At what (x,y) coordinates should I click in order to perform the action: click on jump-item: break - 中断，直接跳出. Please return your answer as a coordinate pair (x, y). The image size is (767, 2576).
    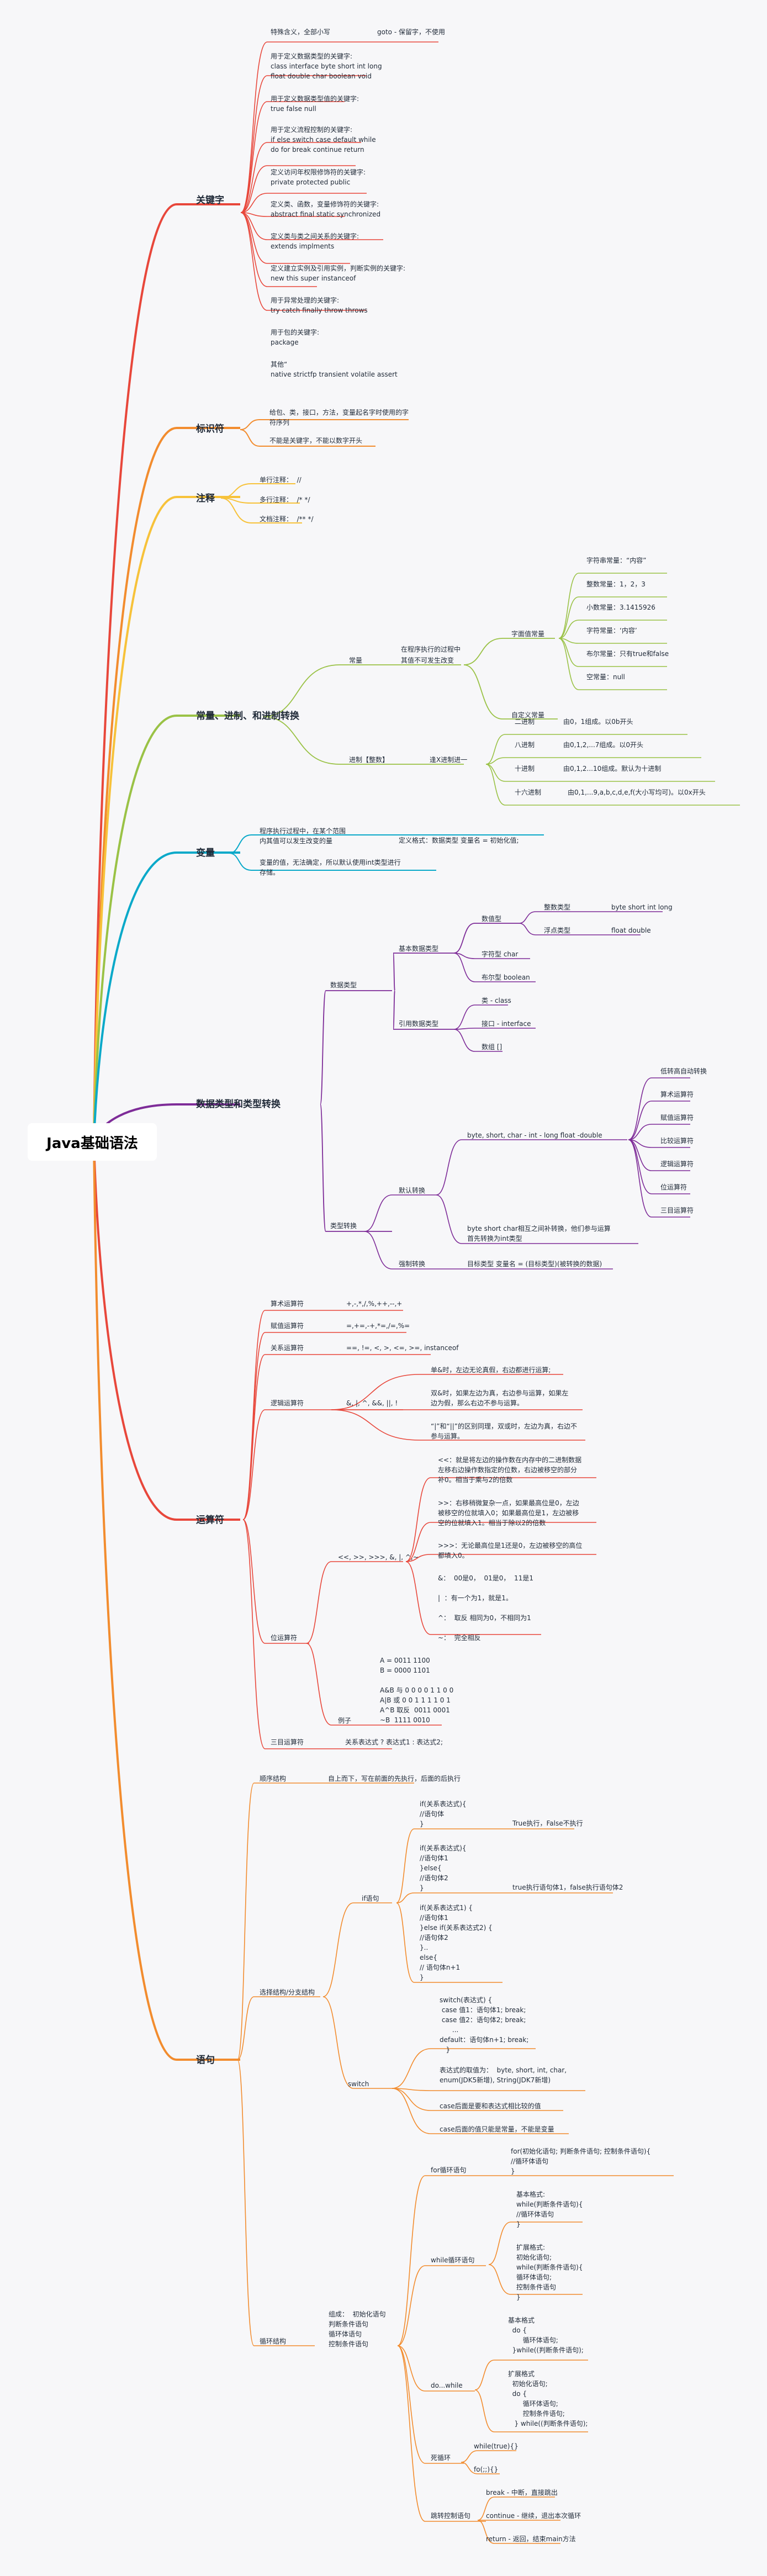
    Looking at the image, I should click on (522, 2493).